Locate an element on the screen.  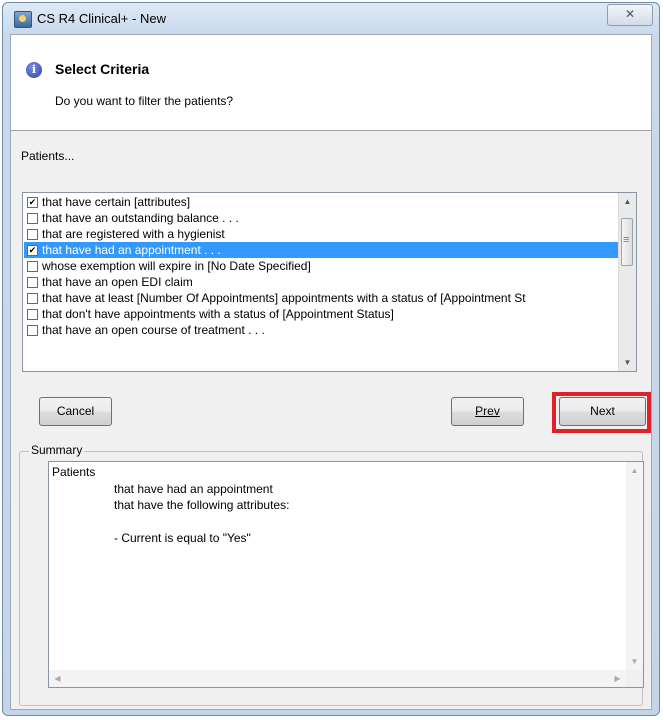
scroll-up-icon: ▲ is located at coordinates (627, 201).